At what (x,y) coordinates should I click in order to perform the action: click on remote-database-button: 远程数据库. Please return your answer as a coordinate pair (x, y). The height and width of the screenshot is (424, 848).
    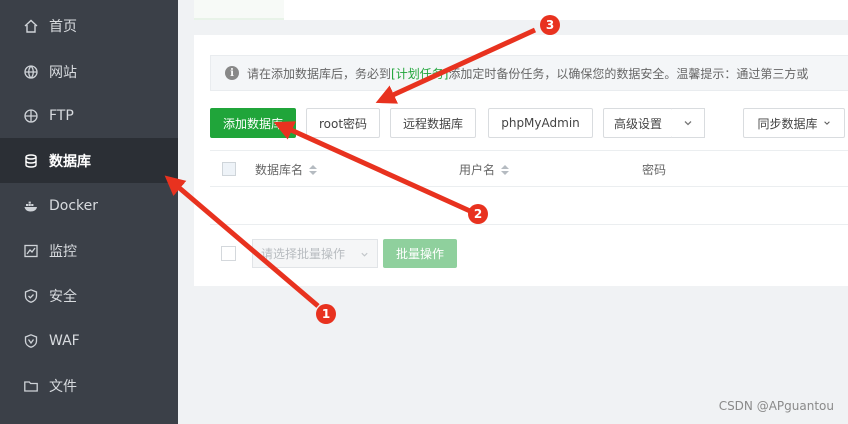
    Looking at the image, I should click on (433, 123).